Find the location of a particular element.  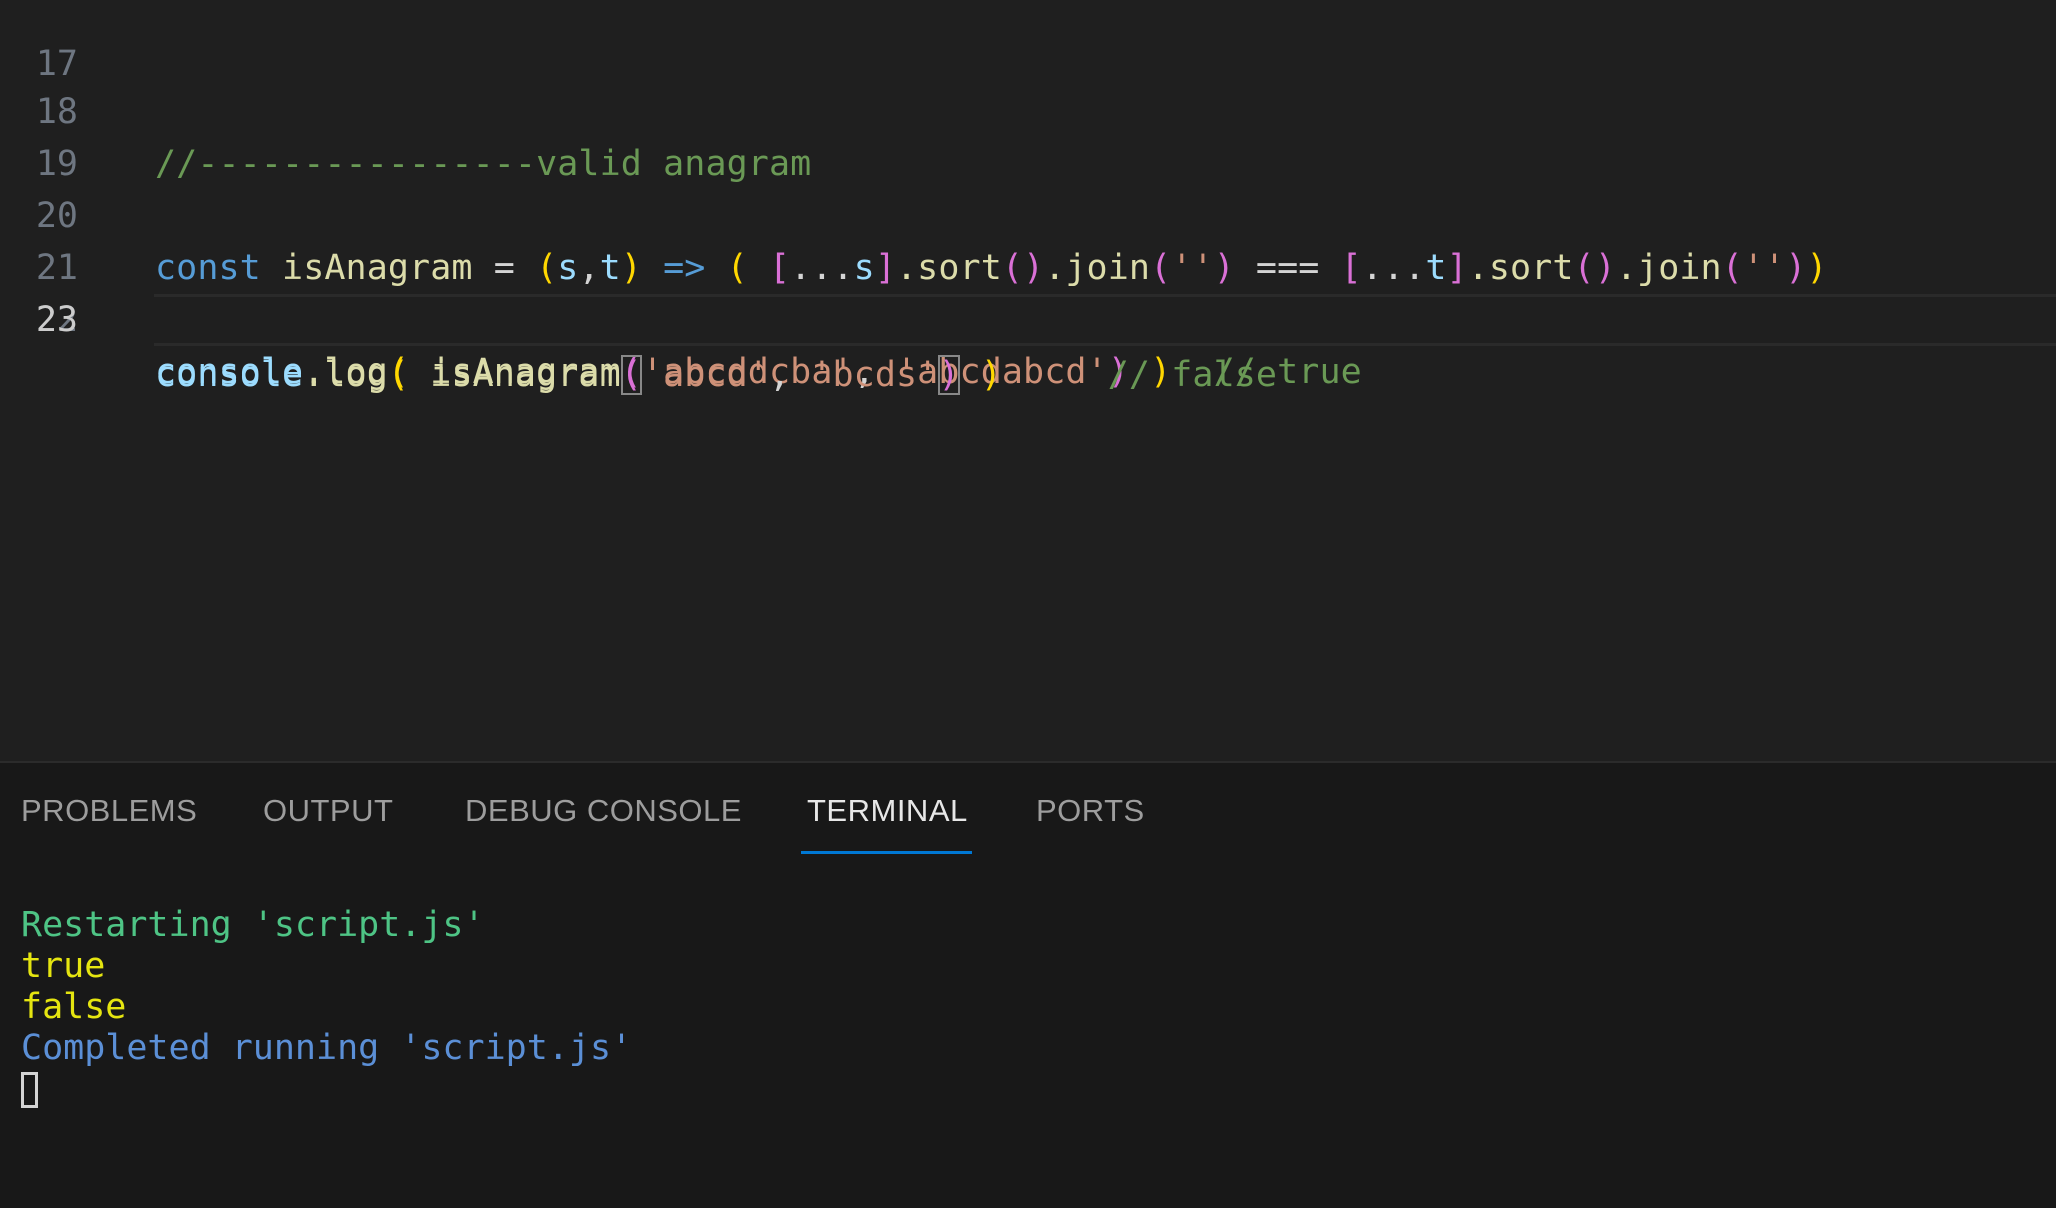

terminal-line: true is located at coordinates (63, 966).